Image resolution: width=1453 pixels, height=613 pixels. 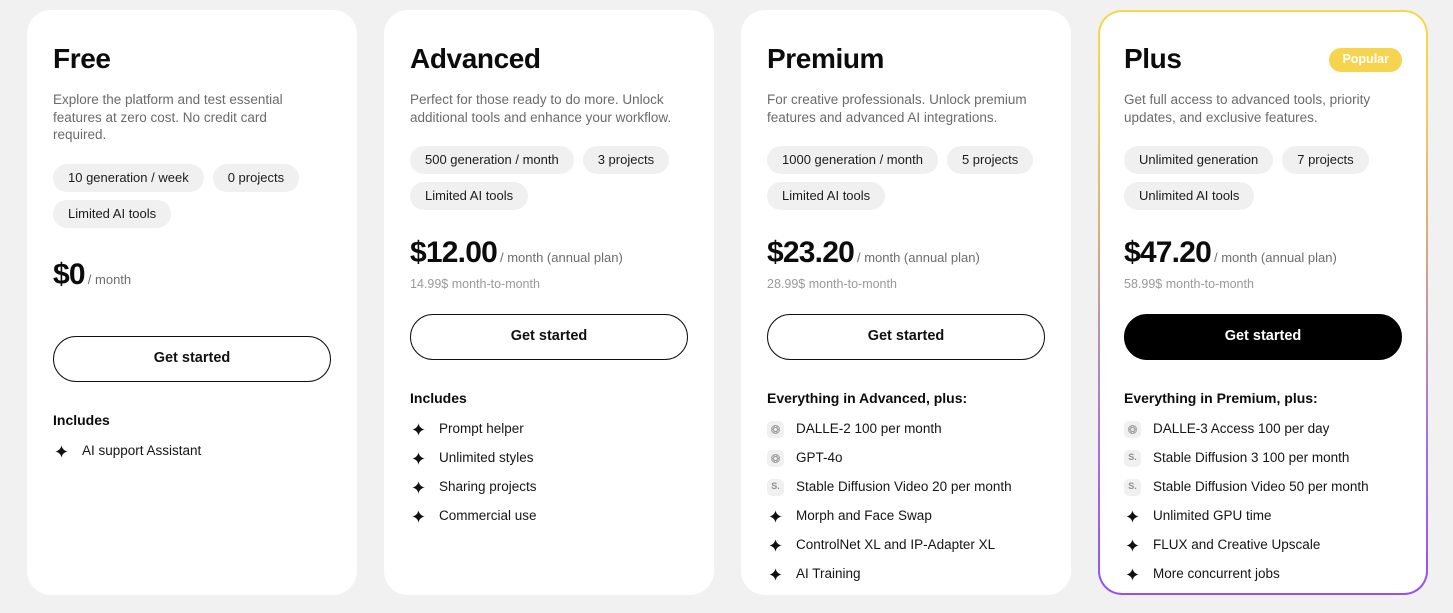 I want to click on plan-tag: 5 projects, so click(x=990, y=160).